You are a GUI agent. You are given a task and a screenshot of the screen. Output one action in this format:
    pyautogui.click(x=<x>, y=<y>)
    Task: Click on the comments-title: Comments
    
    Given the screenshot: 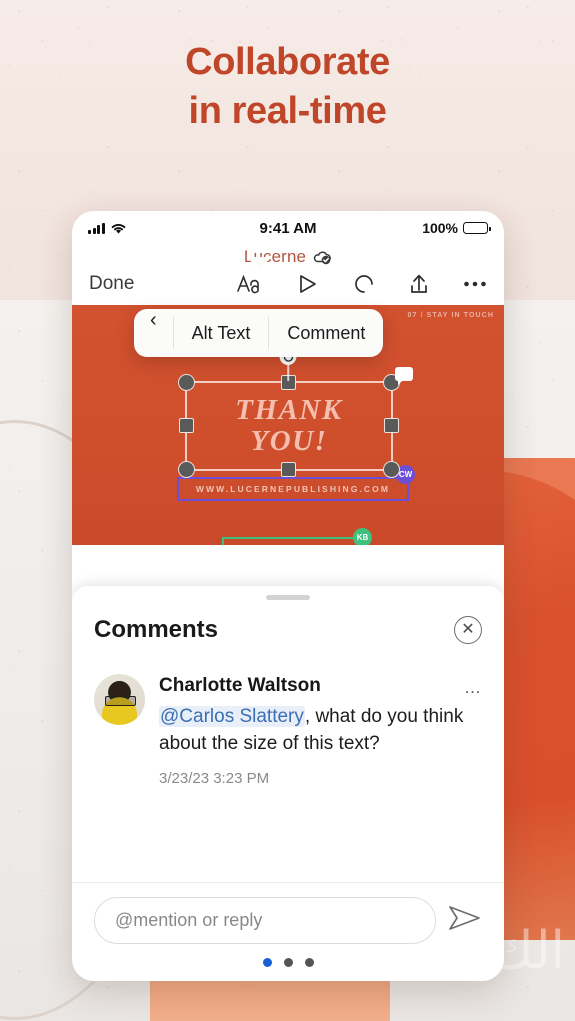 What is the action you would take?
    pyautogui.click(x=156, y=629)
    